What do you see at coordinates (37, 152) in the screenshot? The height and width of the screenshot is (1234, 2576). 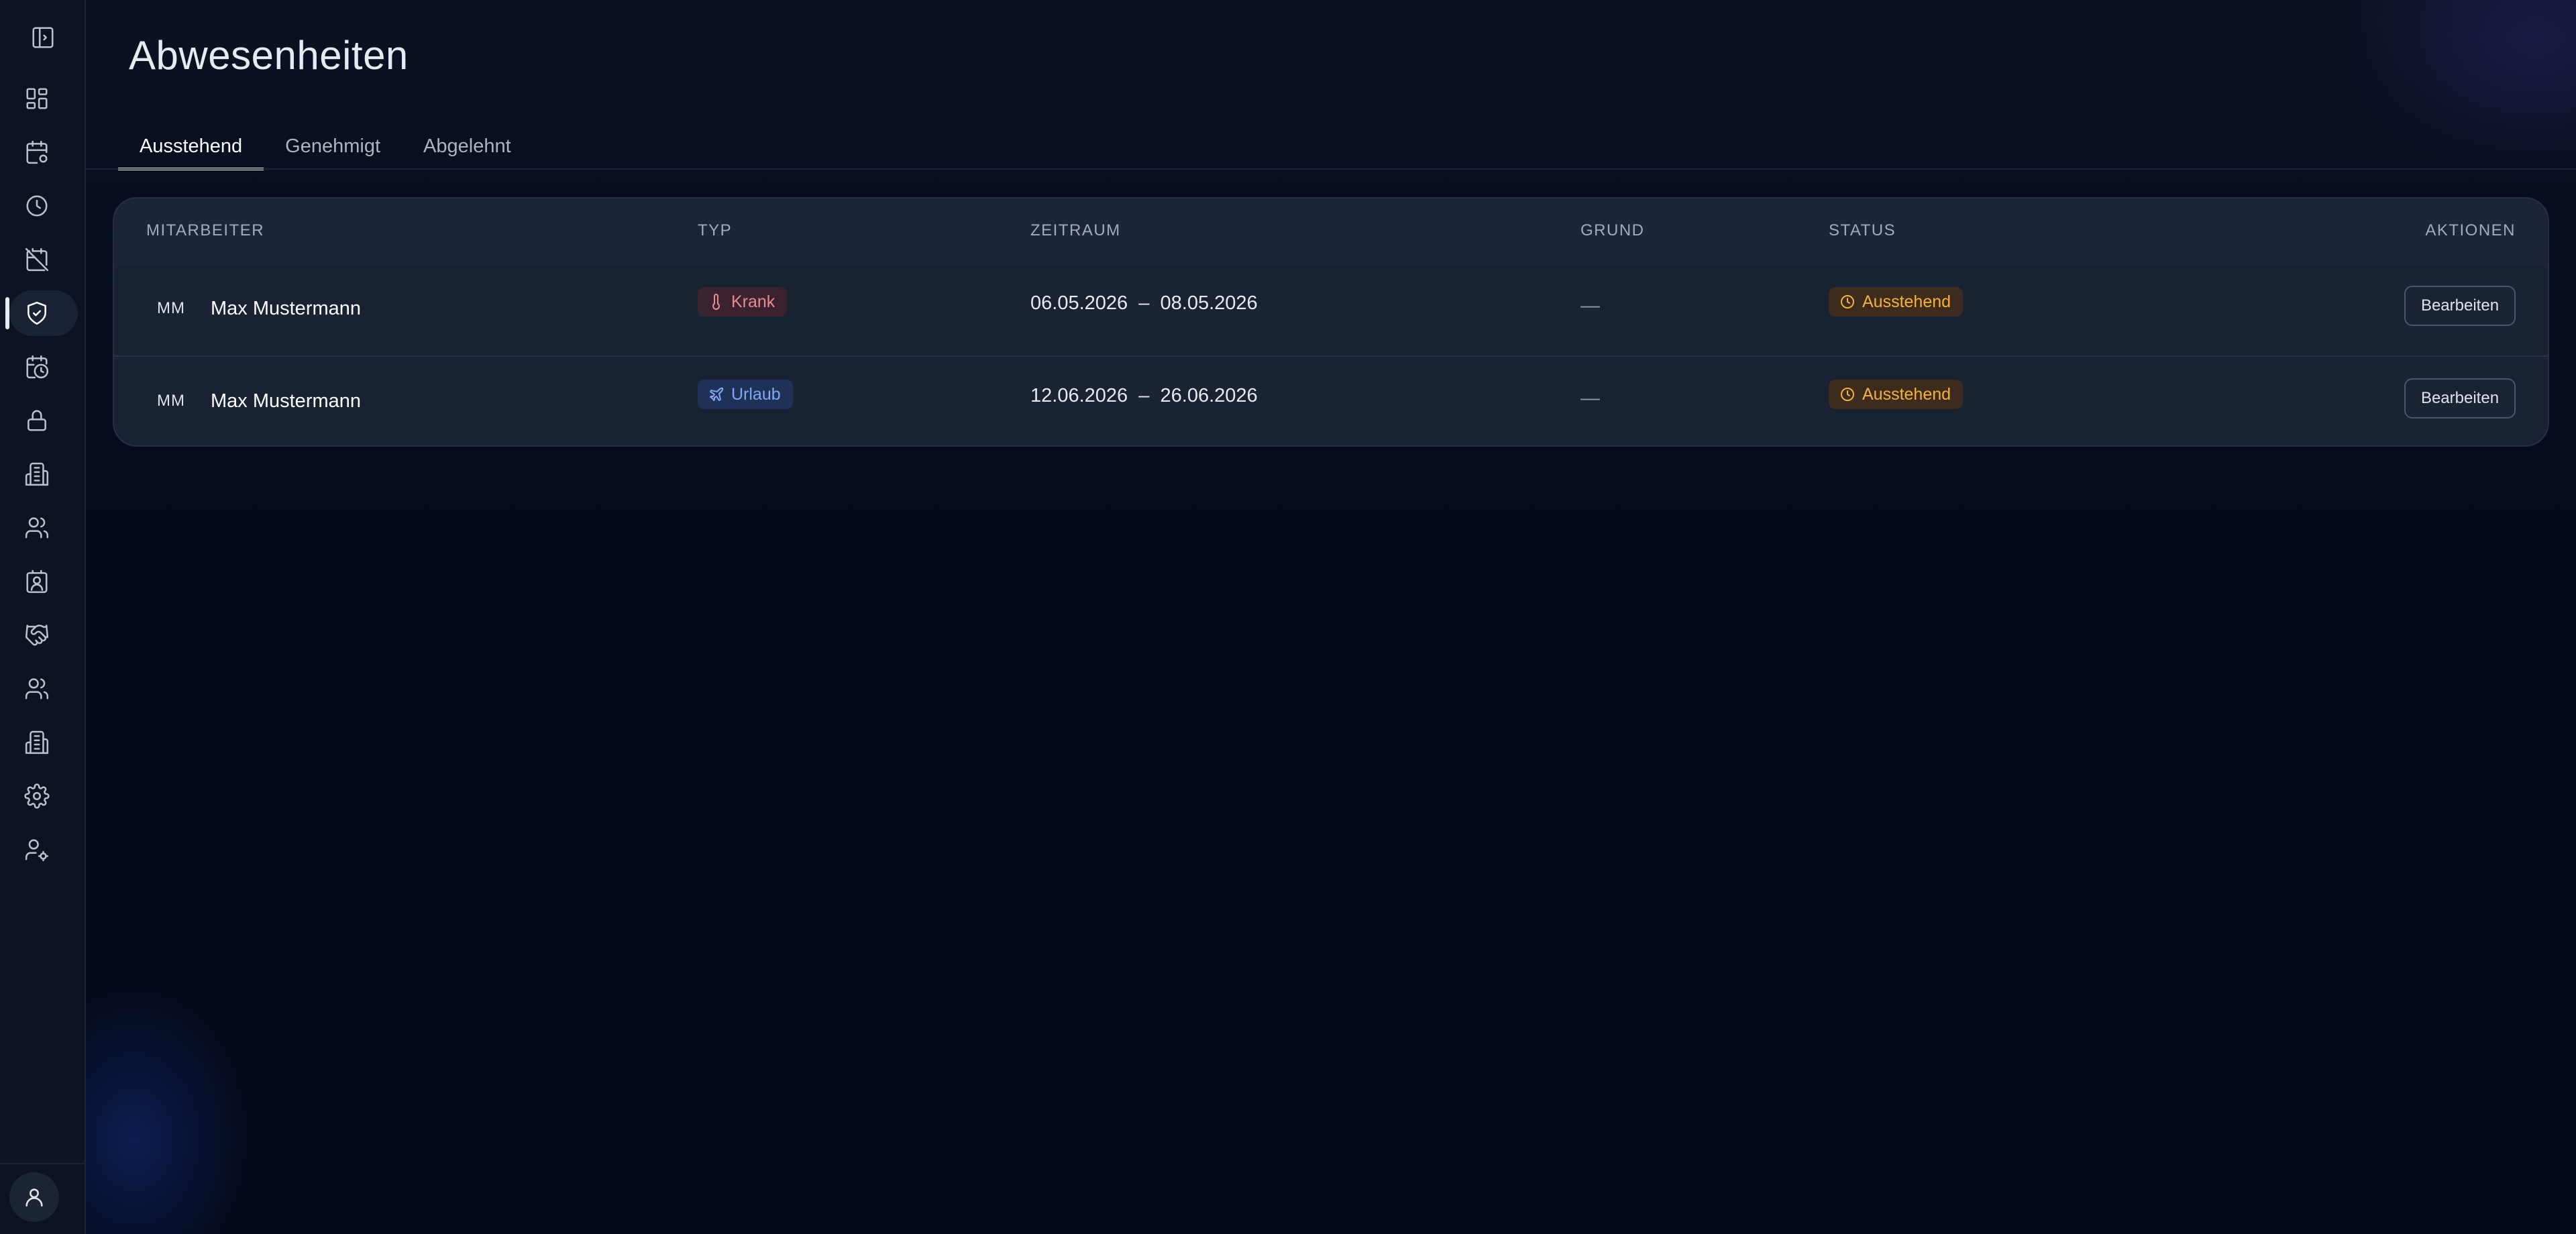 I see `calendar-settings-icon` at bounding box center [37, 152].